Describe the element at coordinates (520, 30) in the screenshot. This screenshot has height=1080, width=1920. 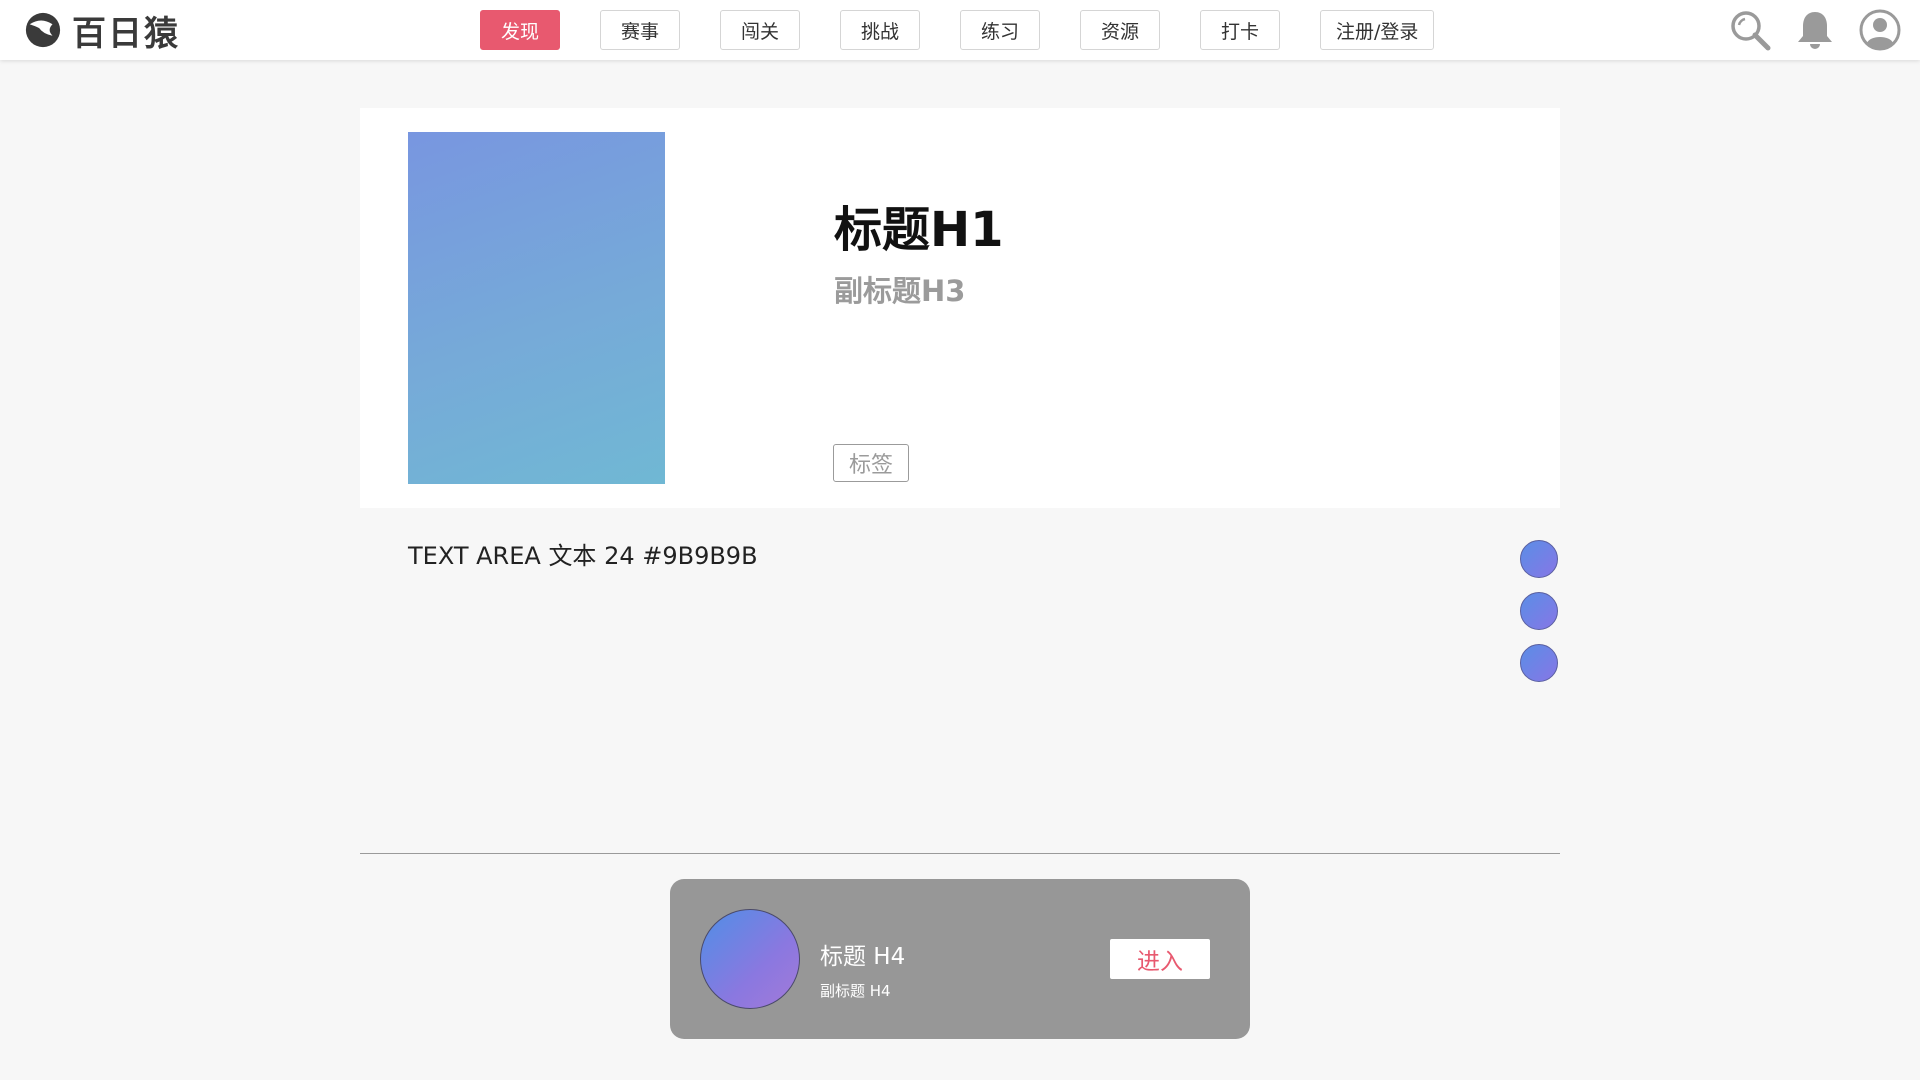
I see `nav-discover: 发现` at that location.